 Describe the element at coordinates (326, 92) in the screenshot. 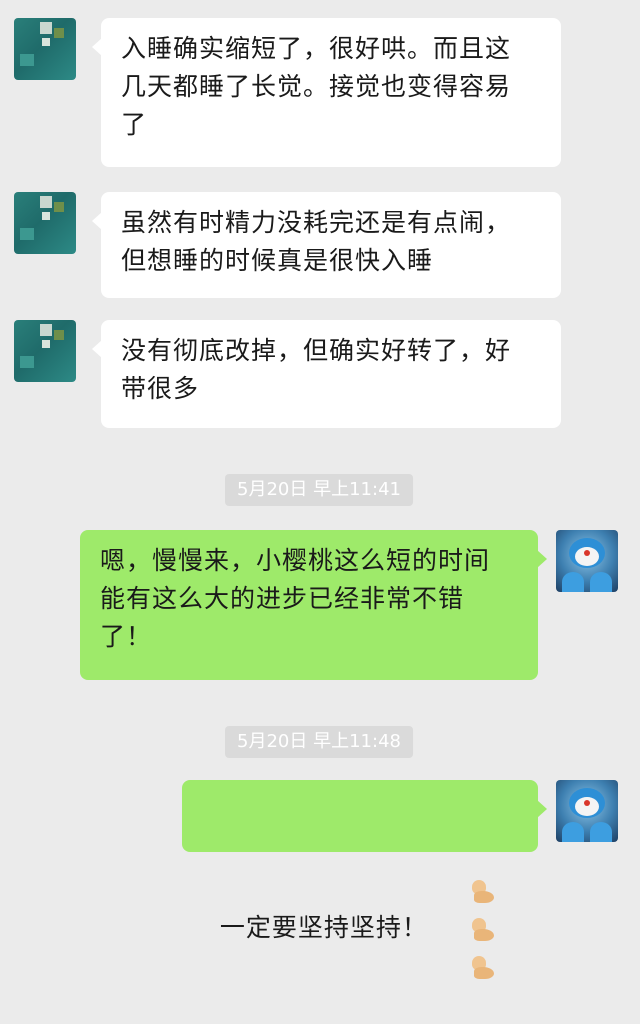

I see `message-bubble-incoming: 入睡确实缩短了，很好哄。而且这 几天都睡了长觉。接觉也变得容易 了` at that location.